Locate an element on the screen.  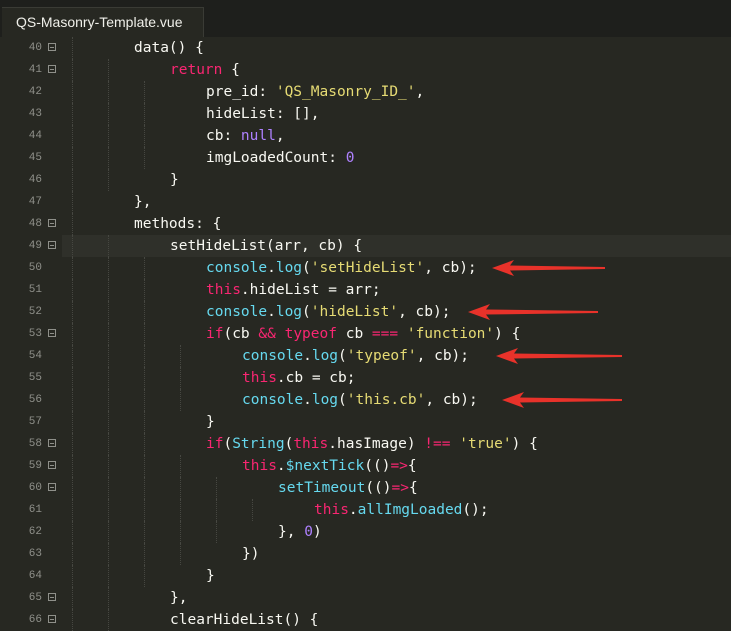
code-line: 51 this.hideList = arr; is located at coordinates (365, 290).